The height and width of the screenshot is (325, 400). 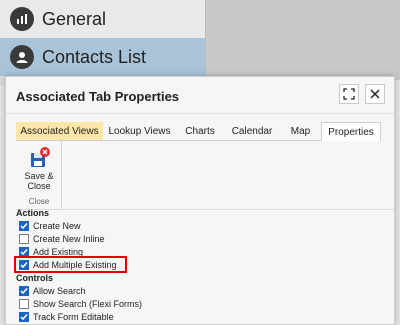 What do you see at coordinates (74, 18) in the screenshot?
I see `nav-label-general: General` at bounding box center [74, 18].